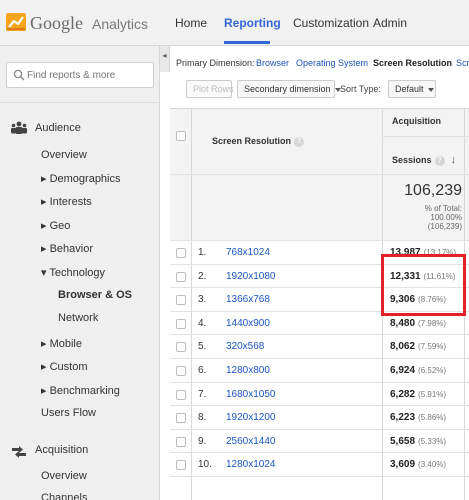 The width and height of the screenshot is (469, 500). Describe the element at coordinates (202, 394) in the screenshot. I see `row-number: 7.` at that location.